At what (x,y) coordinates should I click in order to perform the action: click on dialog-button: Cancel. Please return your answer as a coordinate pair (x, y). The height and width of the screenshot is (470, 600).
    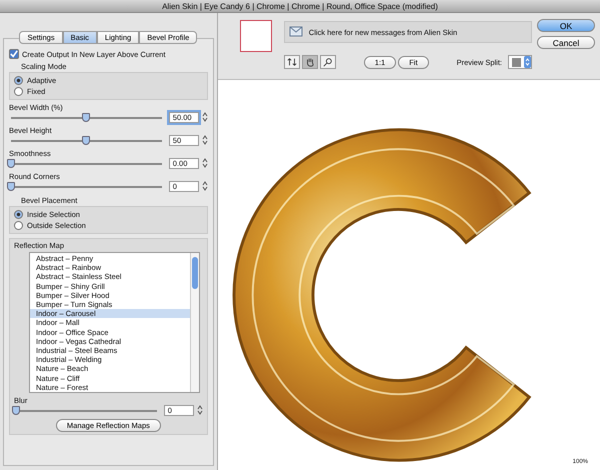
    Looking at the image, I should click on (566, 42).